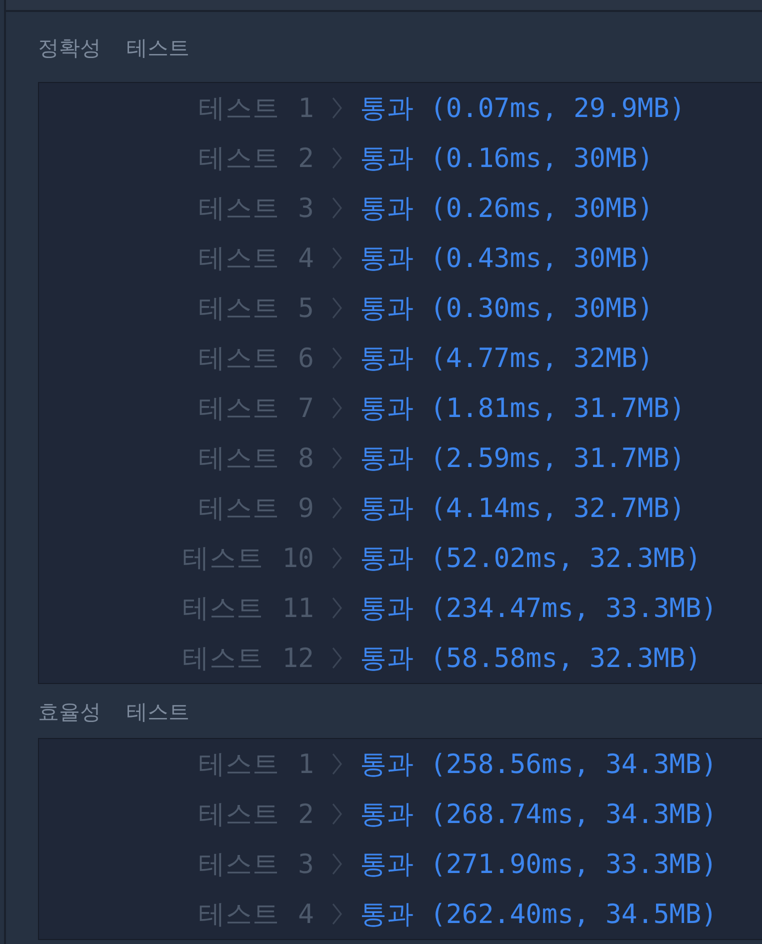  What do you see at coordinates (507, 159) in the screenshot?
I see `test-result: 통과 (0.16ms, 30MB)` at bounding box center [507, 159].